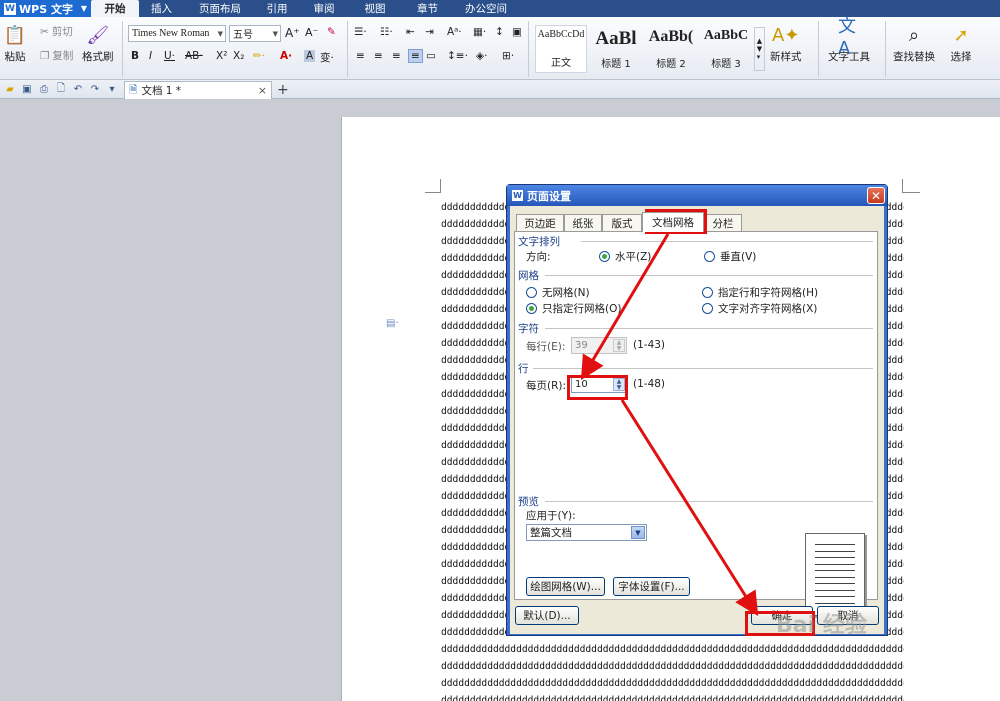  What do you see at coordinates (508, 56) in the screenshot?
I see `borders-icon: ⊞·` at bounding box center [508, 56].